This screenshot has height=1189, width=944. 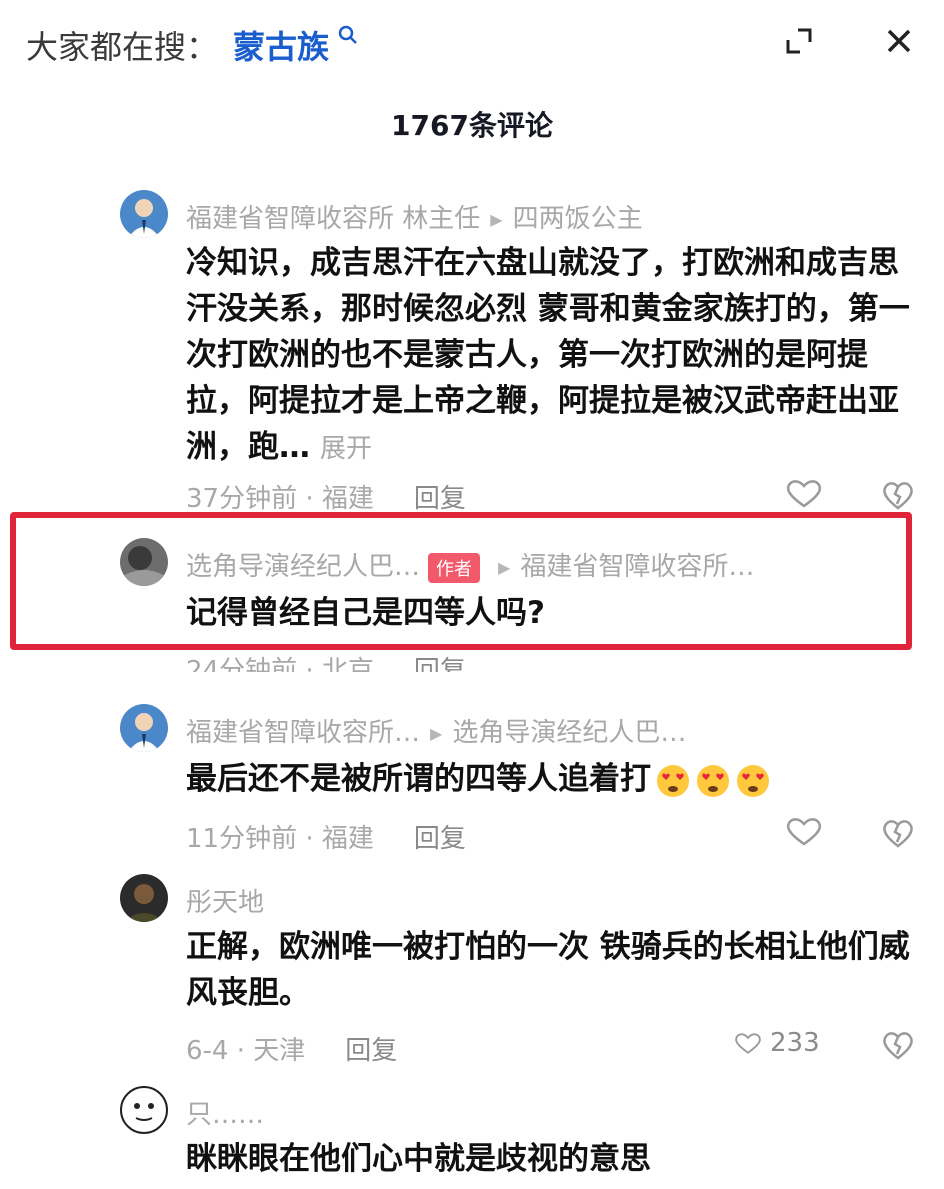 I want to click on comment-username: 福建省智障收容所 林主任, so click(x=333, y=219).